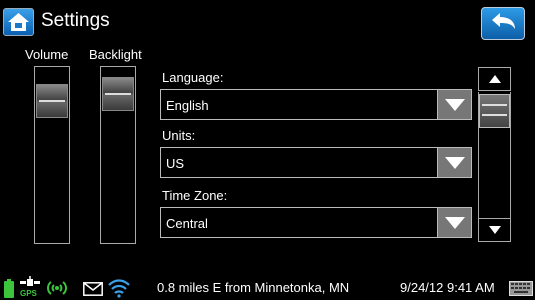  What do you see at coordinates (179, 135) in the screenshot?
I see `units-label: Units:` at bounding box center [179, 135].